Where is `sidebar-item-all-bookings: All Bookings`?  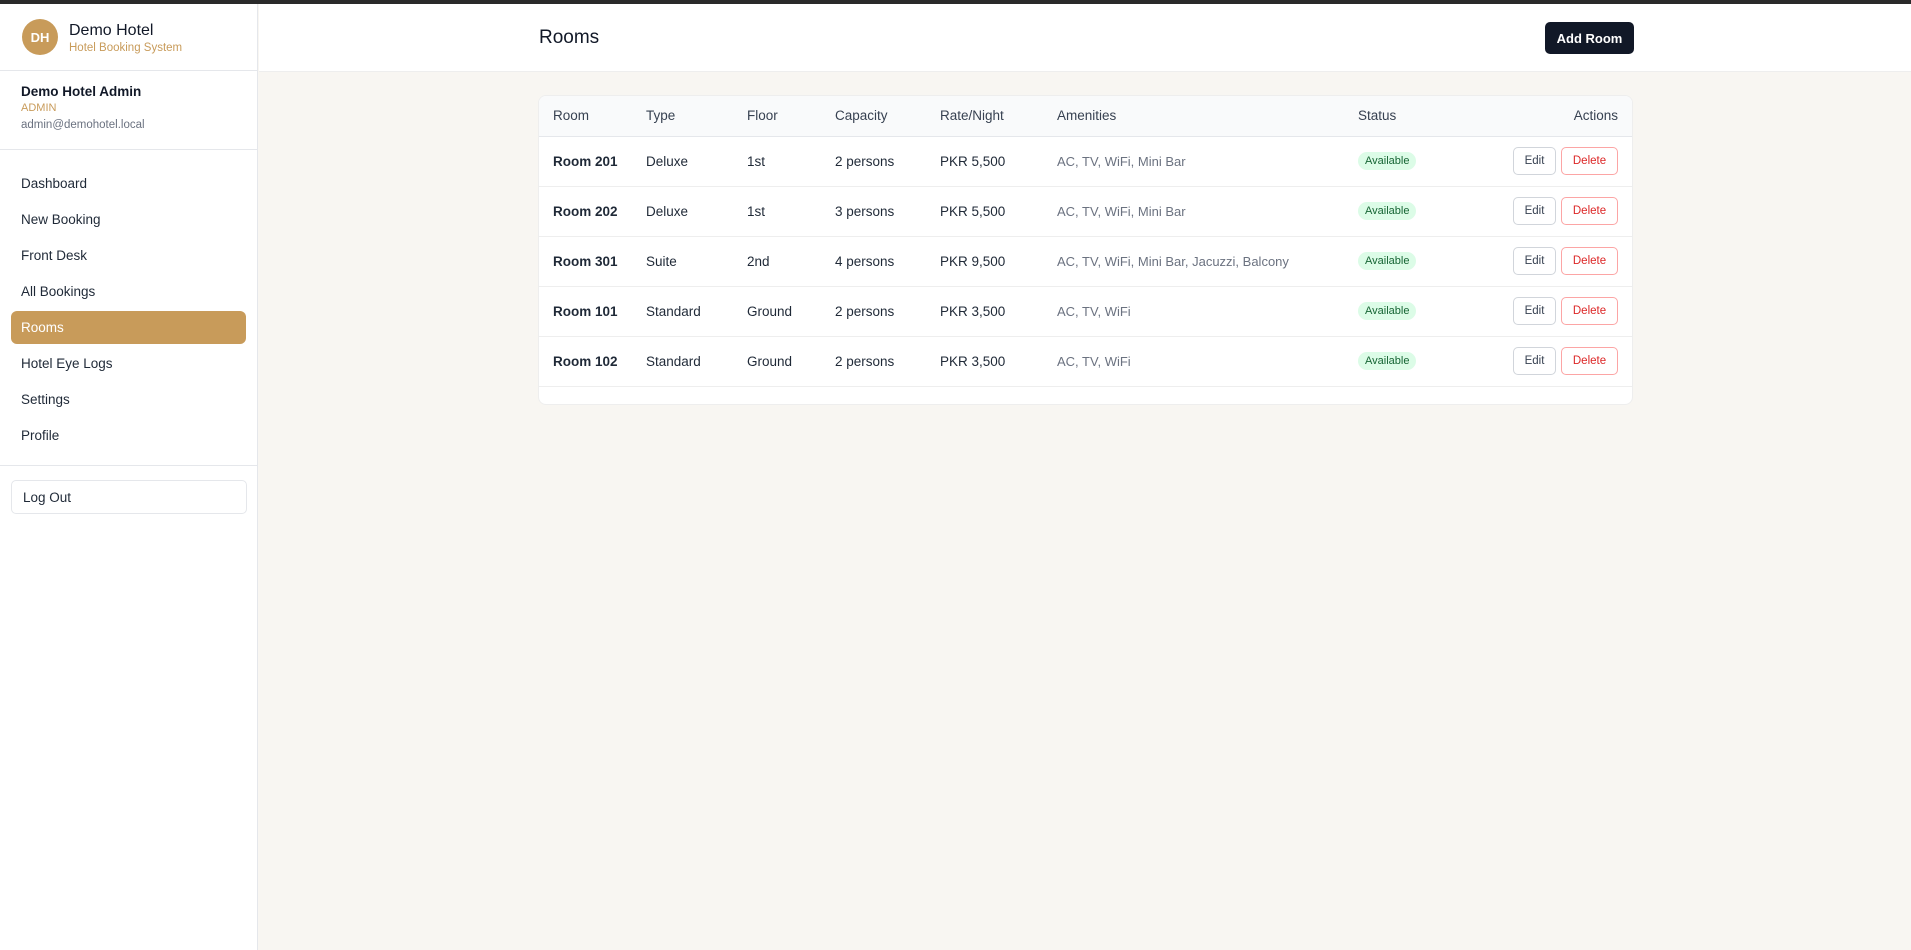
sidebar-item-all-bookings: All Bookings is located at coordinates (128, 291).